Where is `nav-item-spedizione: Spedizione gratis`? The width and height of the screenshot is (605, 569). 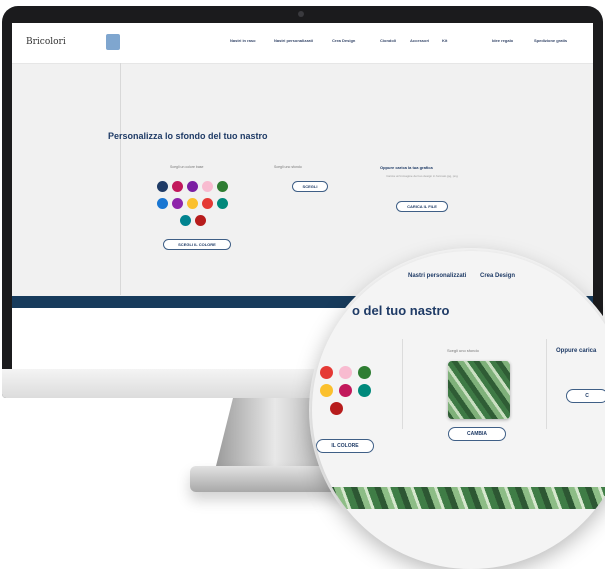 nav-item-spedizione: Spedizione gratis is located at coordinates (550, 40).